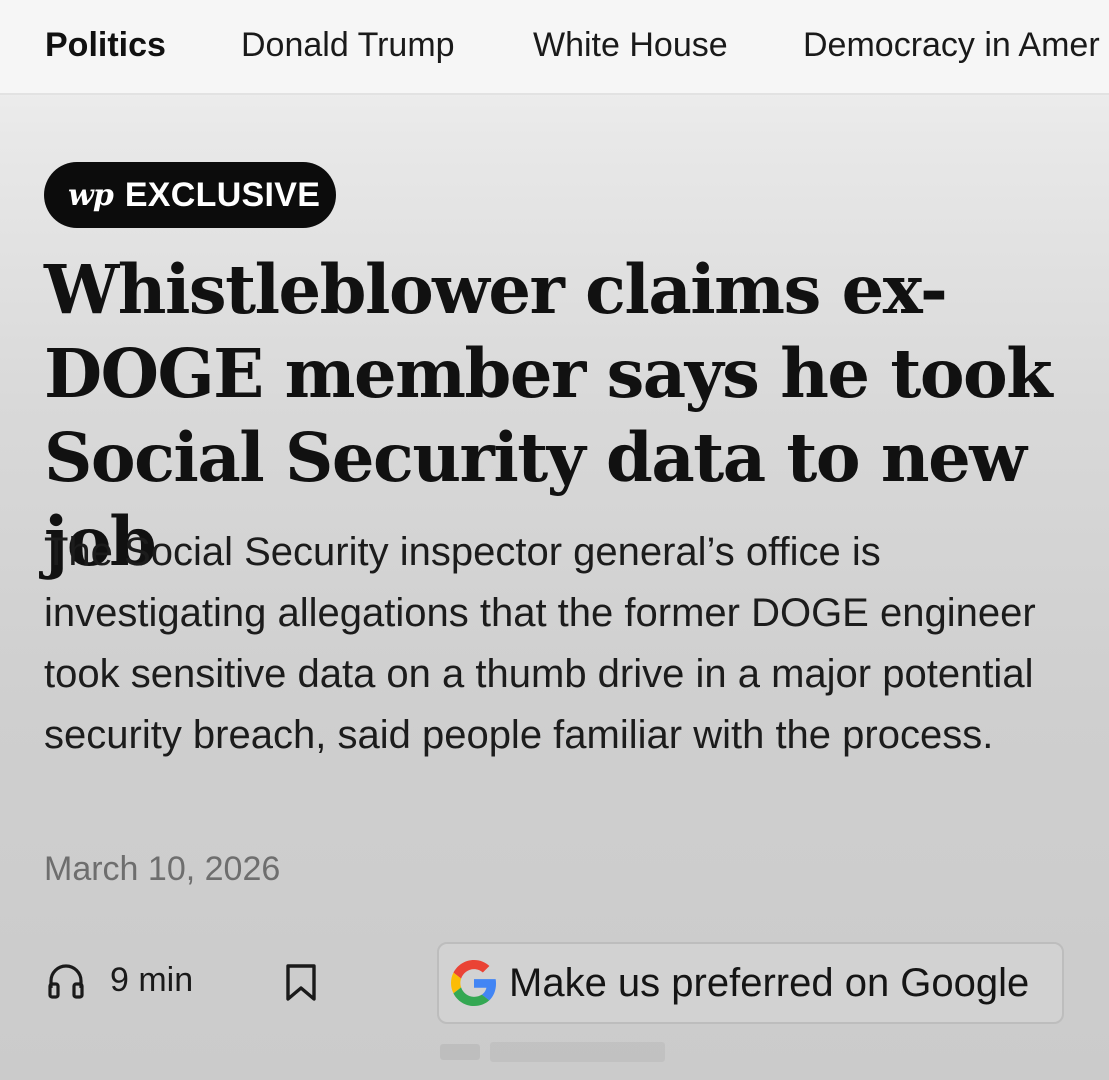 The height and width of the screenshot is (1080, 1109). I want to click on preferred-on-google-button: Make us preferred on Google, so click(750, 983).